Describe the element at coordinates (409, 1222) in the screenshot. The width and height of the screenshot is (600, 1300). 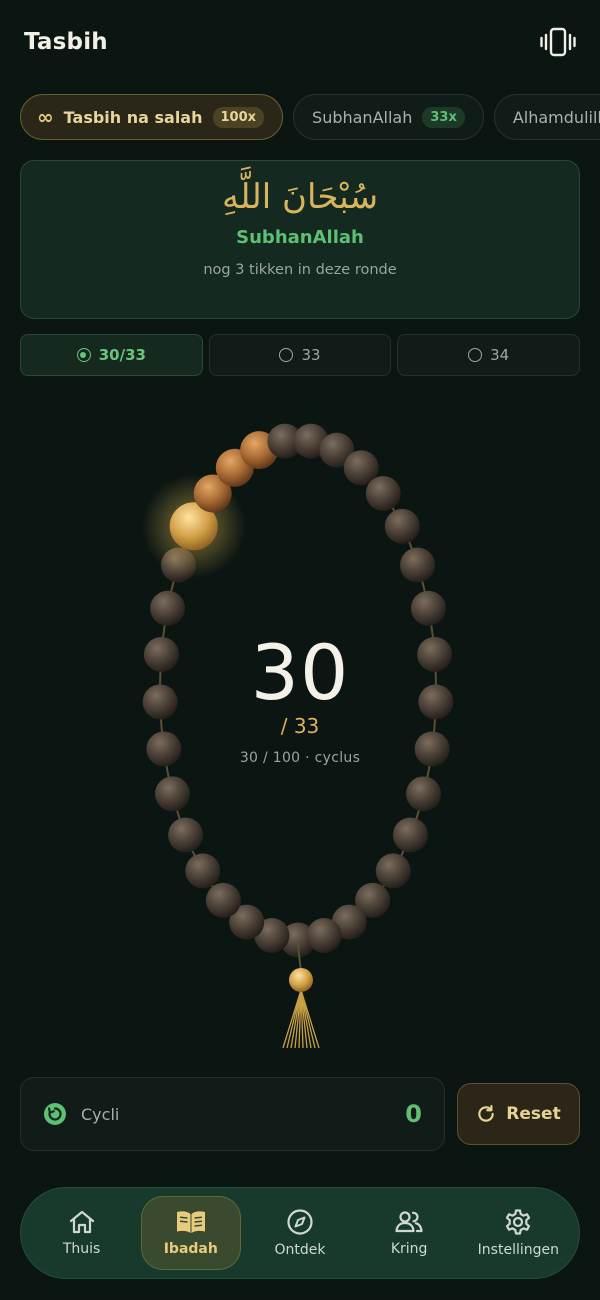
I see `people-icon` at that location.